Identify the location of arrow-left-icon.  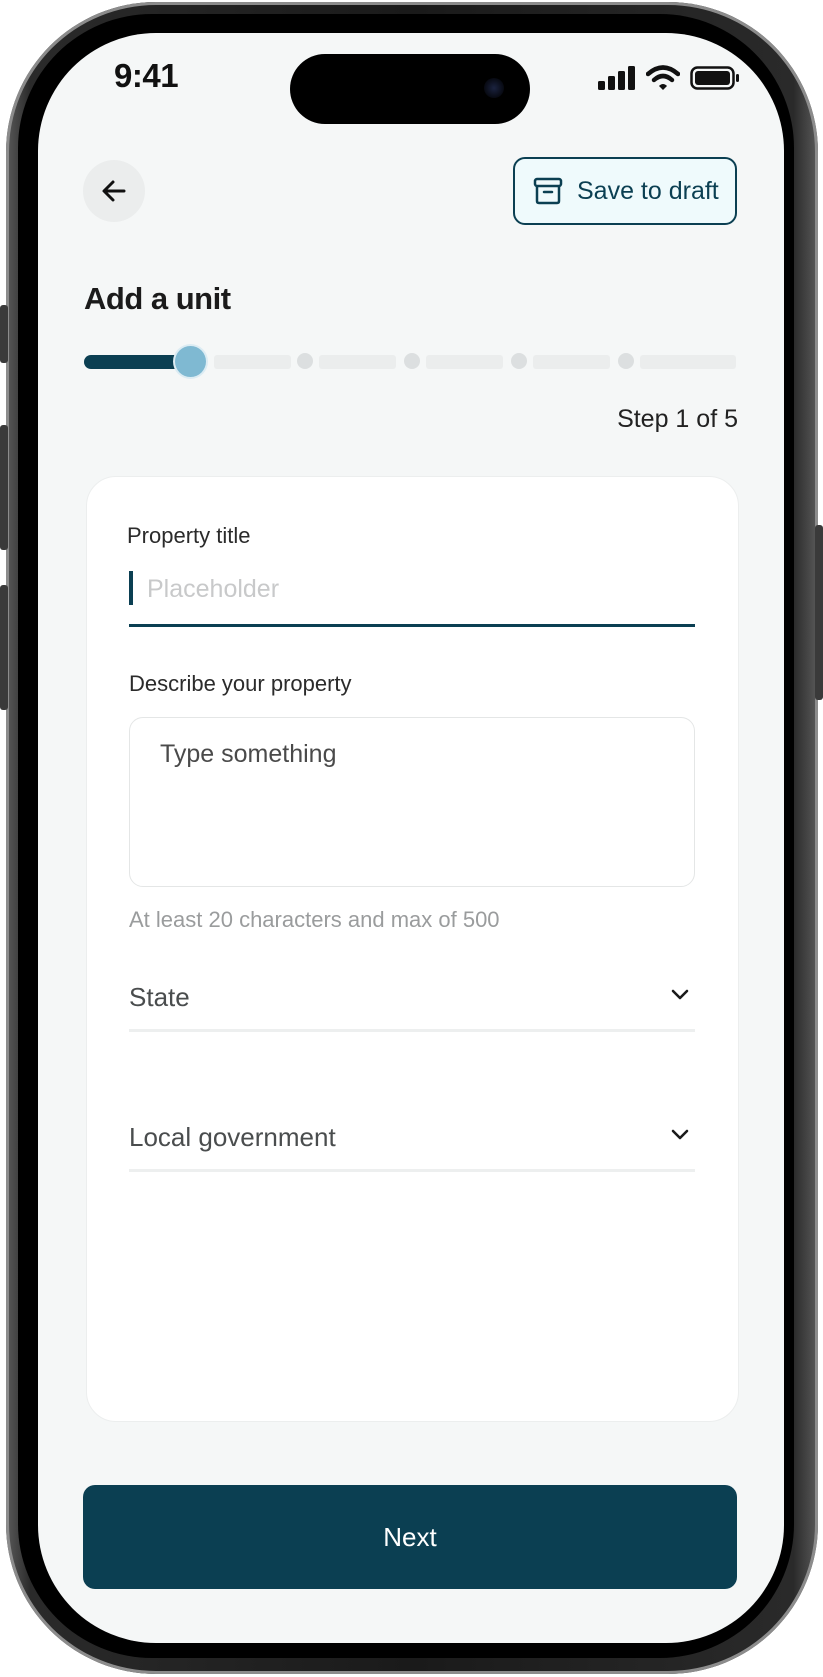
(114, 191).